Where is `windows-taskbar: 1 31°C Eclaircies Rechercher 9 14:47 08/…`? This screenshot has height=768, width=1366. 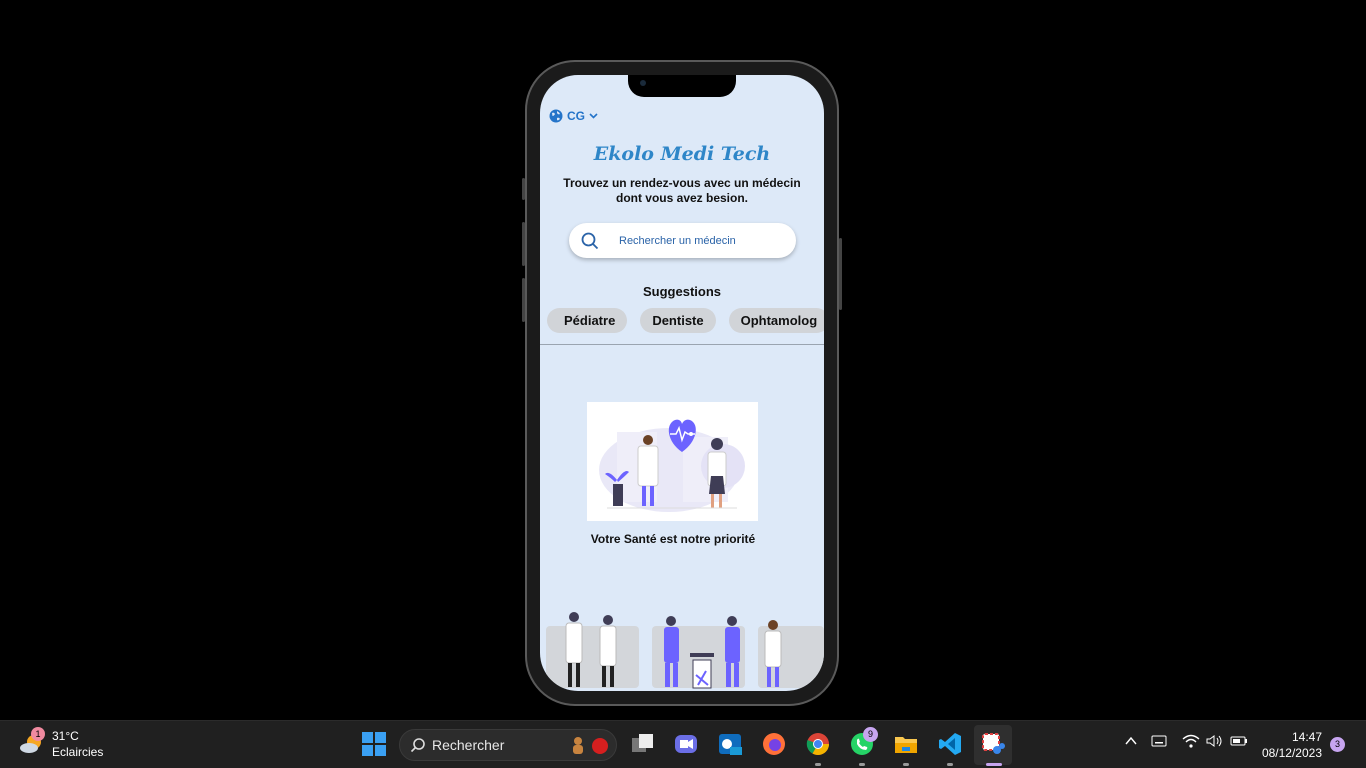 windows-taskbar: 1 31°C Eclaircies Rechercher 9 14:47 08/… is located at coordinates (683, 744).